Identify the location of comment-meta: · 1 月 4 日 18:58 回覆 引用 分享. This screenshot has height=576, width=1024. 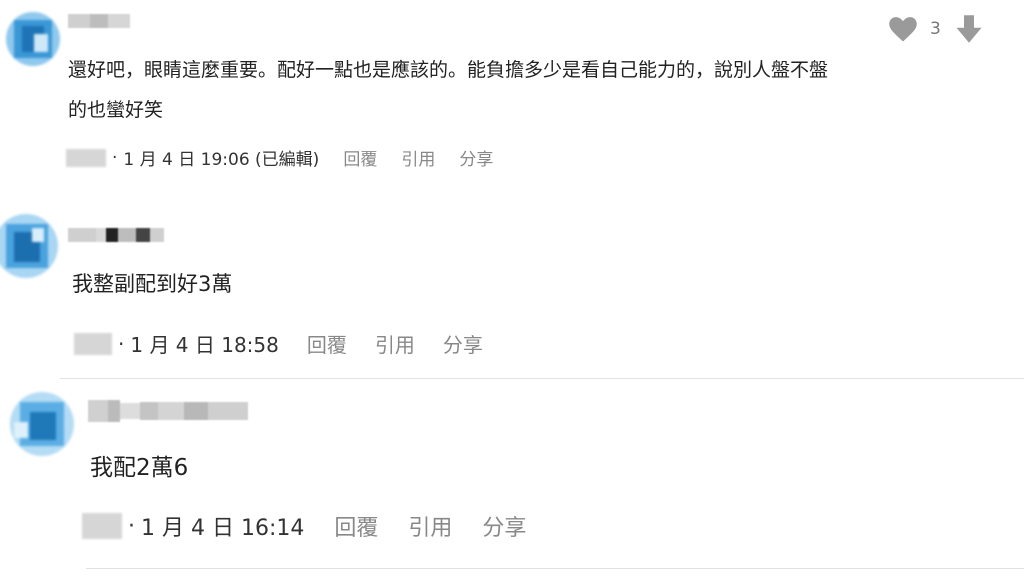
(278, 343).